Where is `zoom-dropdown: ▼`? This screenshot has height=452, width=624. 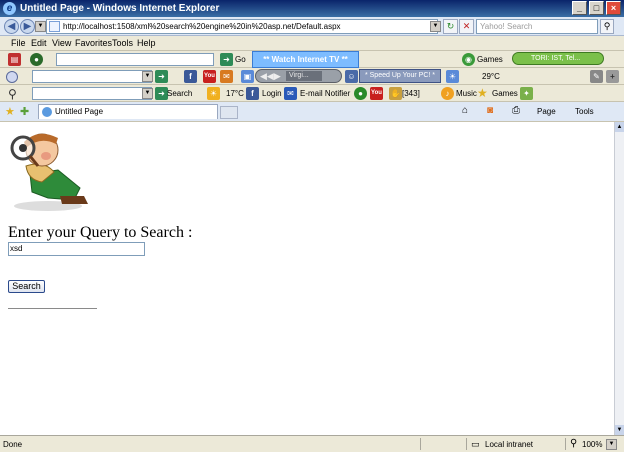 zoom-dropdown: ▼ is located at coordinates (611, 444).